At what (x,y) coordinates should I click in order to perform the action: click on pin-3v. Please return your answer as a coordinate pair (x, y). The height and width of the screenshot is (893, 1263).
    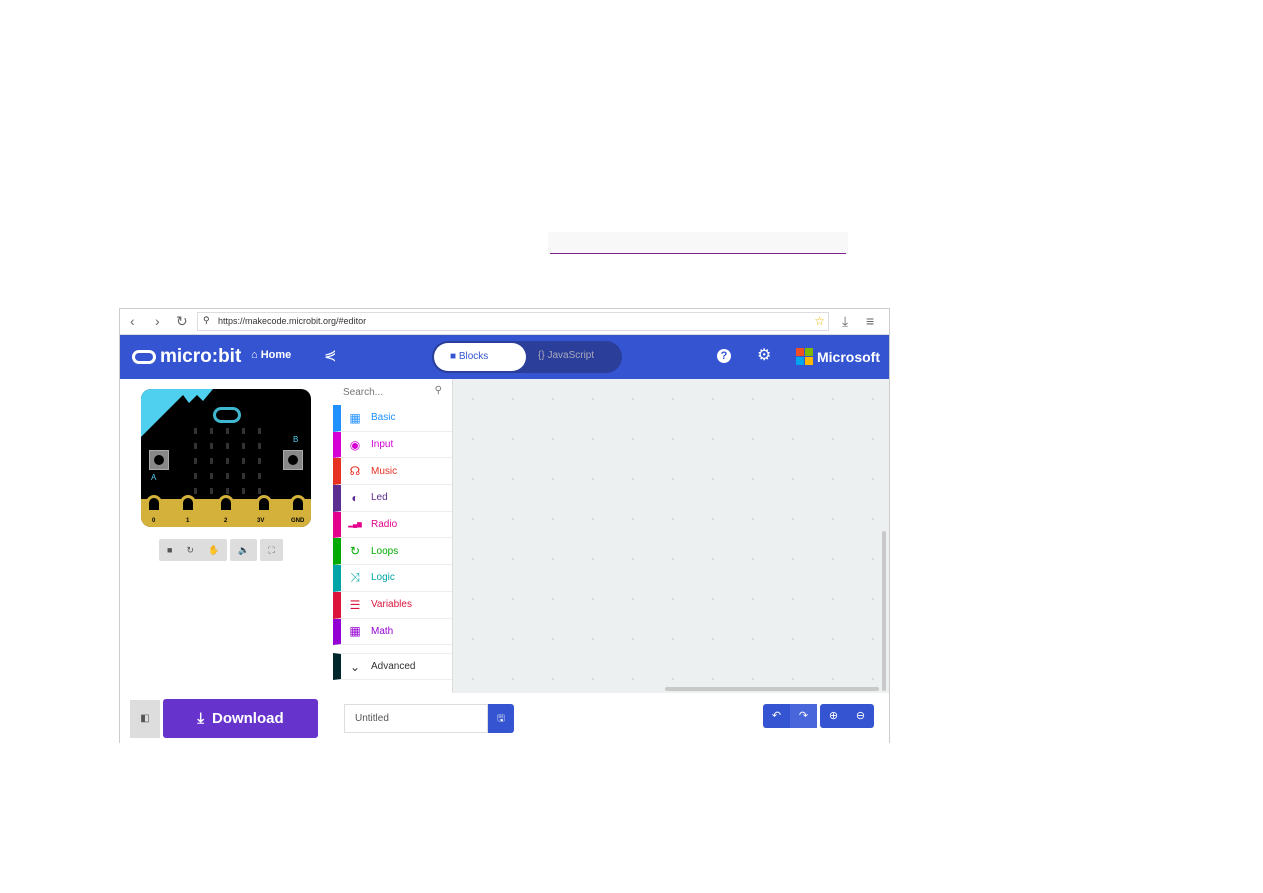
    Looking at the image, I should click on (264, 504).